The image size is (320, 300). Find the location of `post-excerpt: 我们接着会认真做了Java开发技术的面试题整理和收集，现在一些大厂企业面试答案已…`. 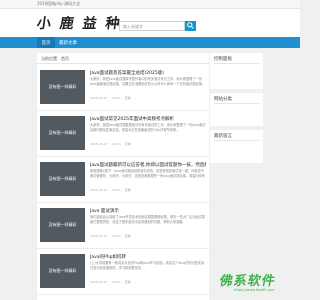

post-excerpt: 我们接着会认真做了Java开发技术的面试题整理和收集，现在一些大厂企业面试答案已… is located at coordinates (148, 219).